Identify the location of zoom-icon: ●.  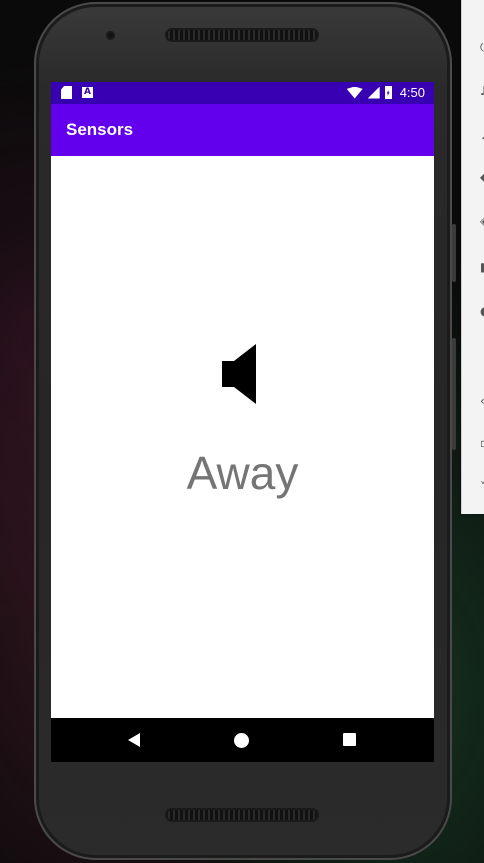
(482, 311).